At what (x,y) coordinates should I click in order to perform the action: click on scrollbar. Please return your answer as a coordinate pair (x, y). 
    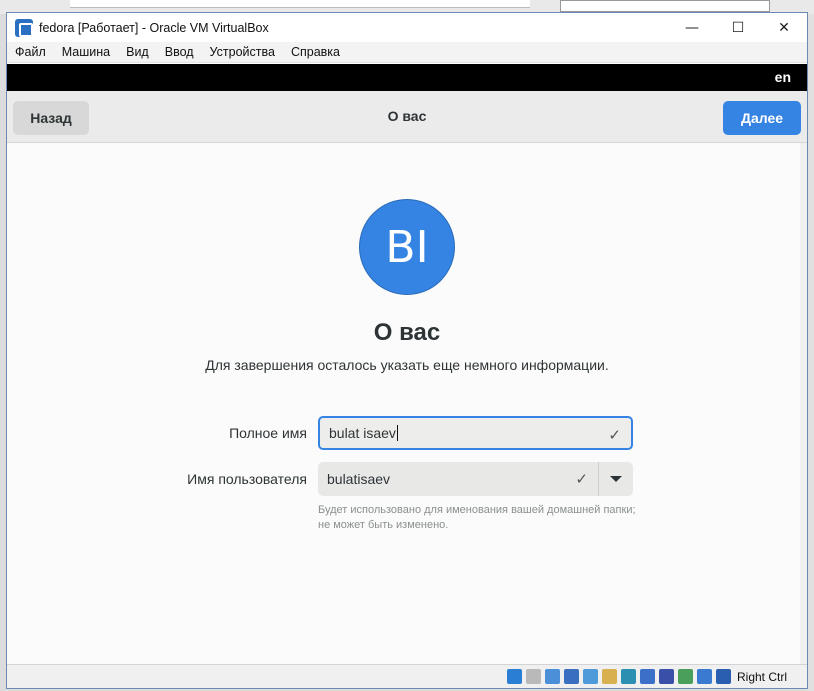
    Looking at the image, I should click on (803, 403).